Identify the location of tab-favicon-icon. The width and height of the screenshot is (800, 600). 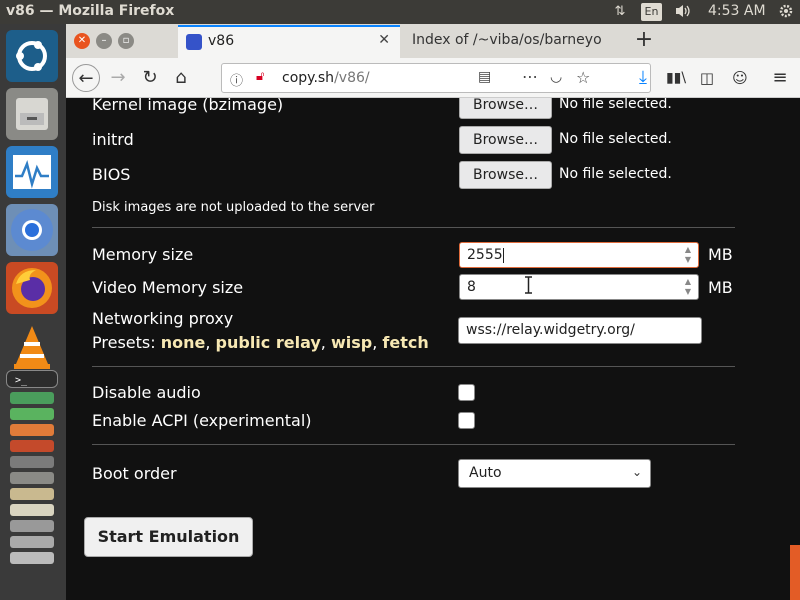
(194, 42).